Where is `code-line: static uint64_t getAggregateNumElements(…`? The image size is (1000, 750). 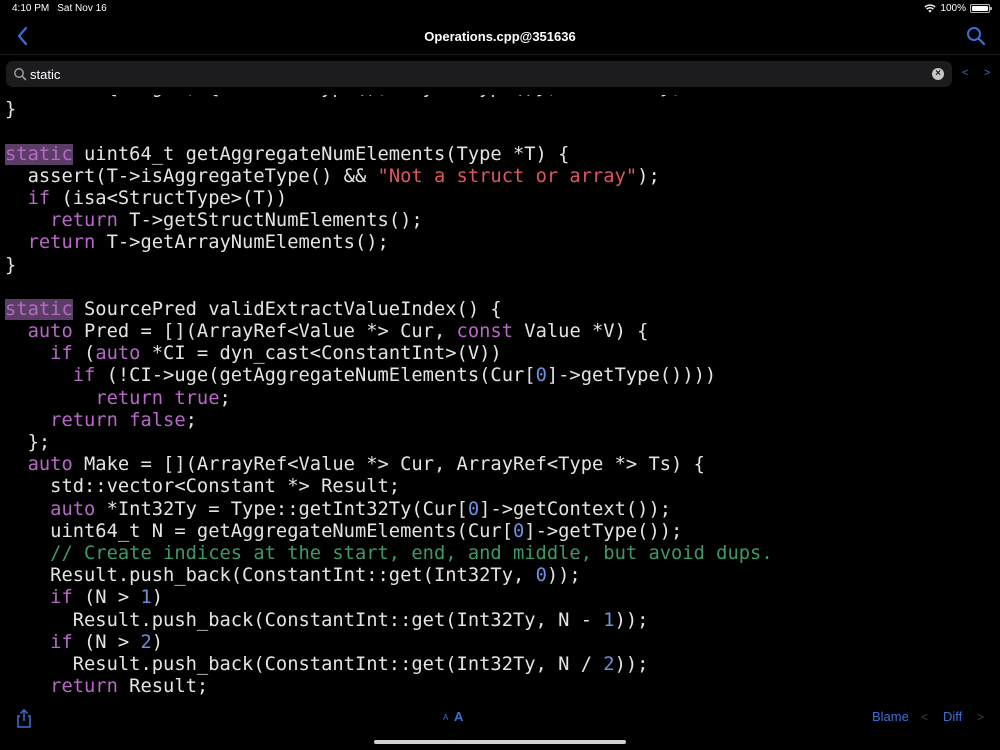 code-line: static uint64_t getAggregateNumElements(… is located at coordinates (389, 154).